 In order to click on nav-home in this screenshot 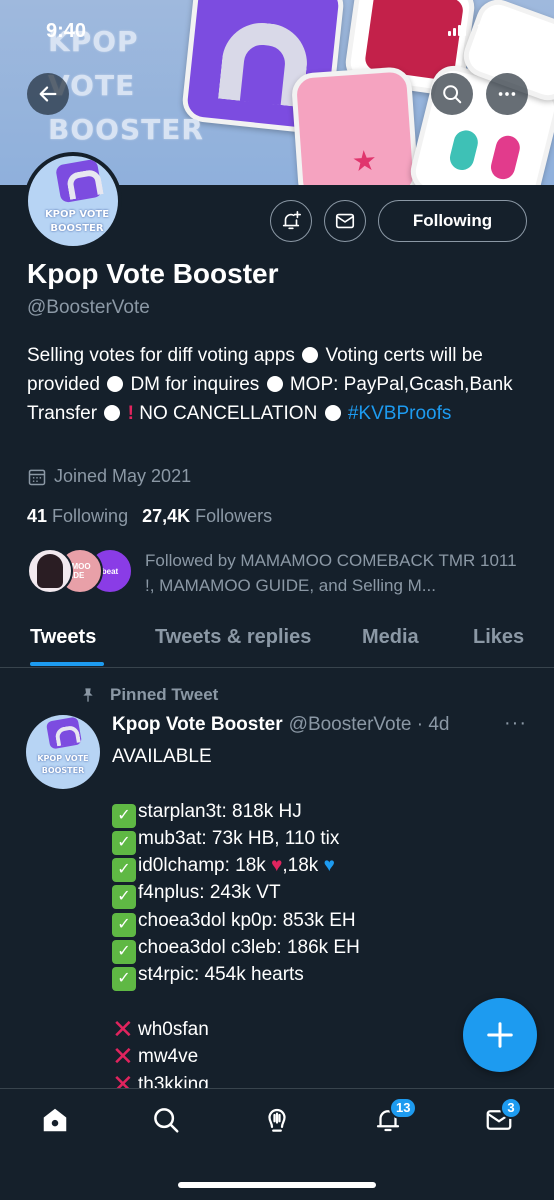, I will do `click(55, 1120)`.